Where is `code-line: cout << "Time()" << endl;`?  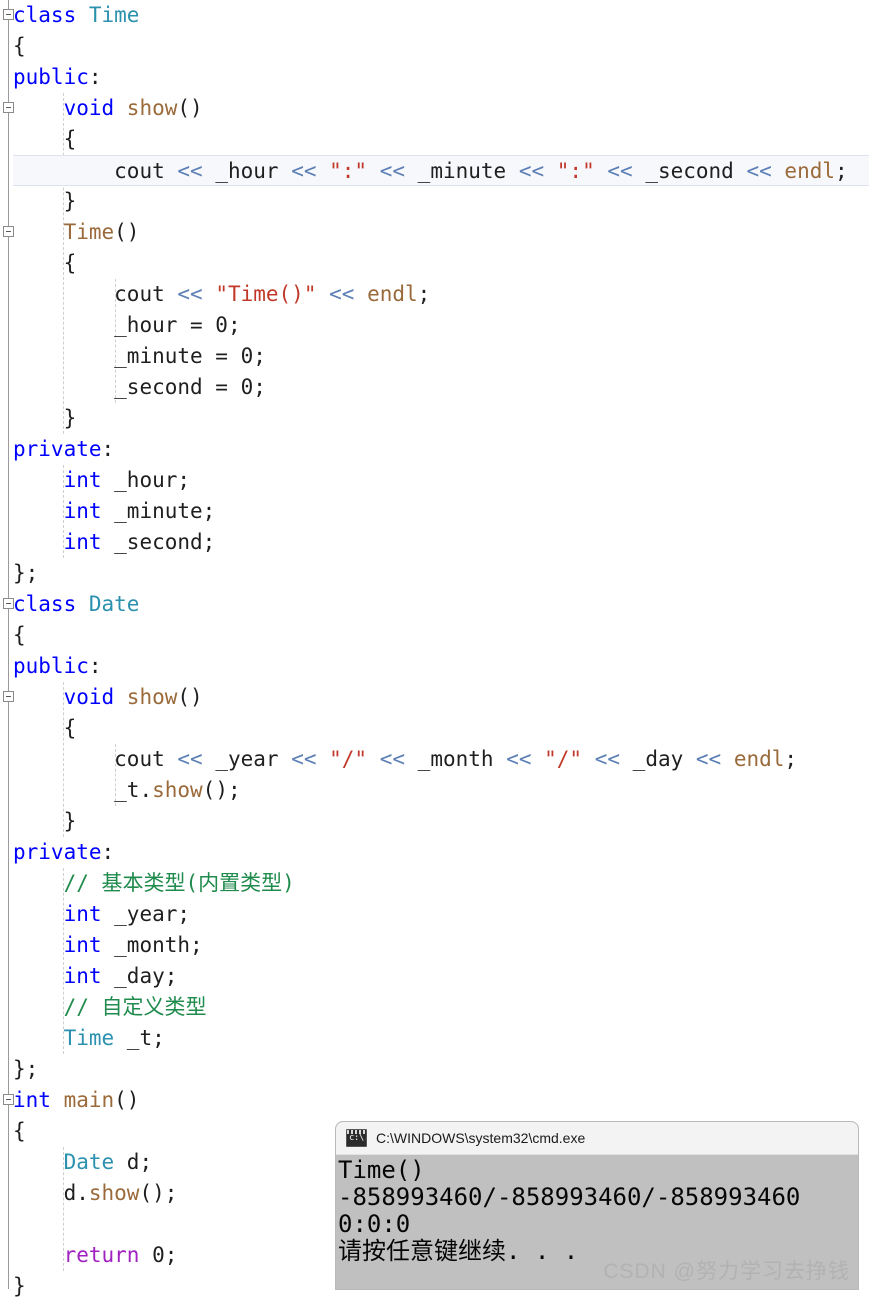
code-line: cout << "Time()" << endl; is located at coordinates (434, 294).